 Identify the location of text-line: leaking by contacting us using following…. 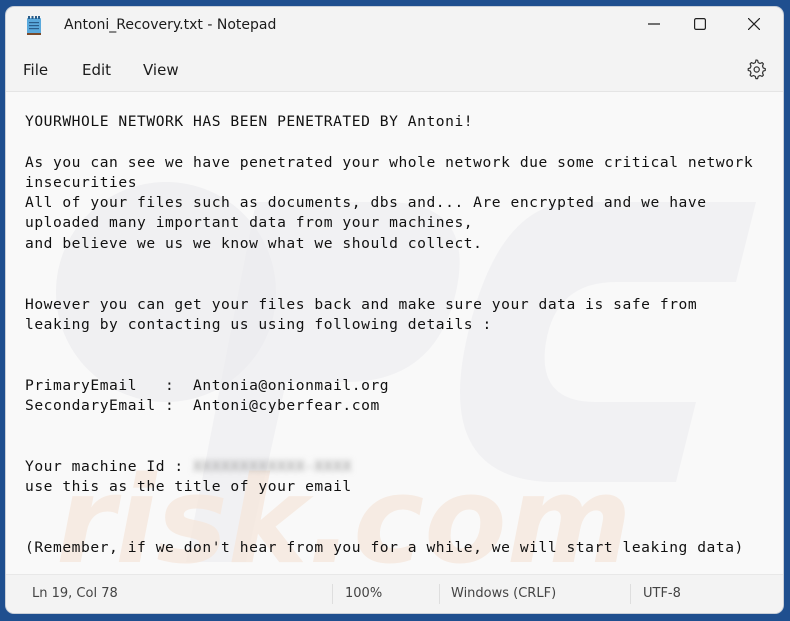
(258, 324).